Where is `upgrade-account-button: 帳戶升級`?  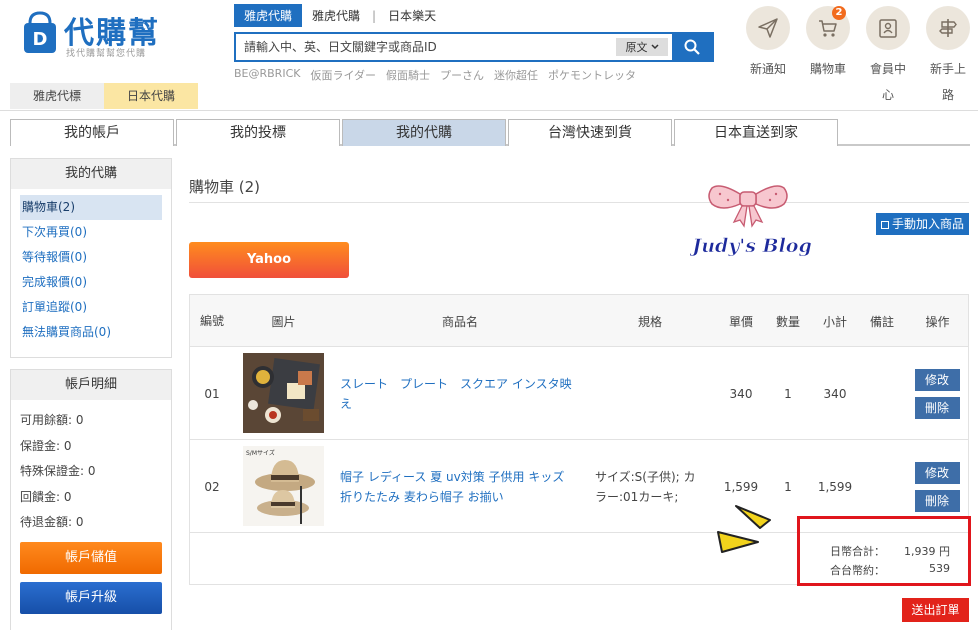 upgrade-account-button: 帳戶升級 is located at coordinates (91, 597).